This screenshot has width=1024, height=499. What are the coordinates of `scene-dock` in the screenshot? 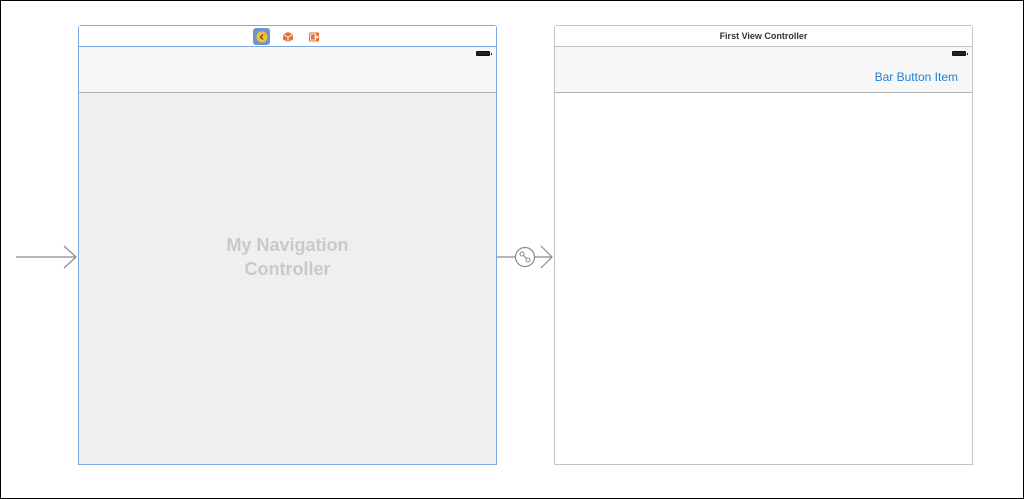 It's located at (287, 36).